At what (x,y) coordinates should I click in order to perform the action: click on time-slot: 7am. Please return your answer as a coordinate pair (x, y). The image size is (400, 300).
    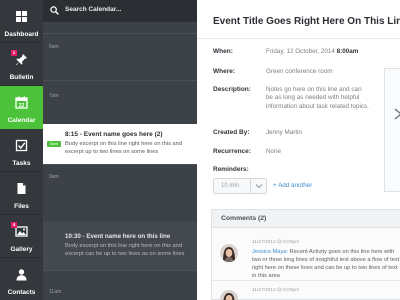
    Looking at the image, I should click on (120, 102).